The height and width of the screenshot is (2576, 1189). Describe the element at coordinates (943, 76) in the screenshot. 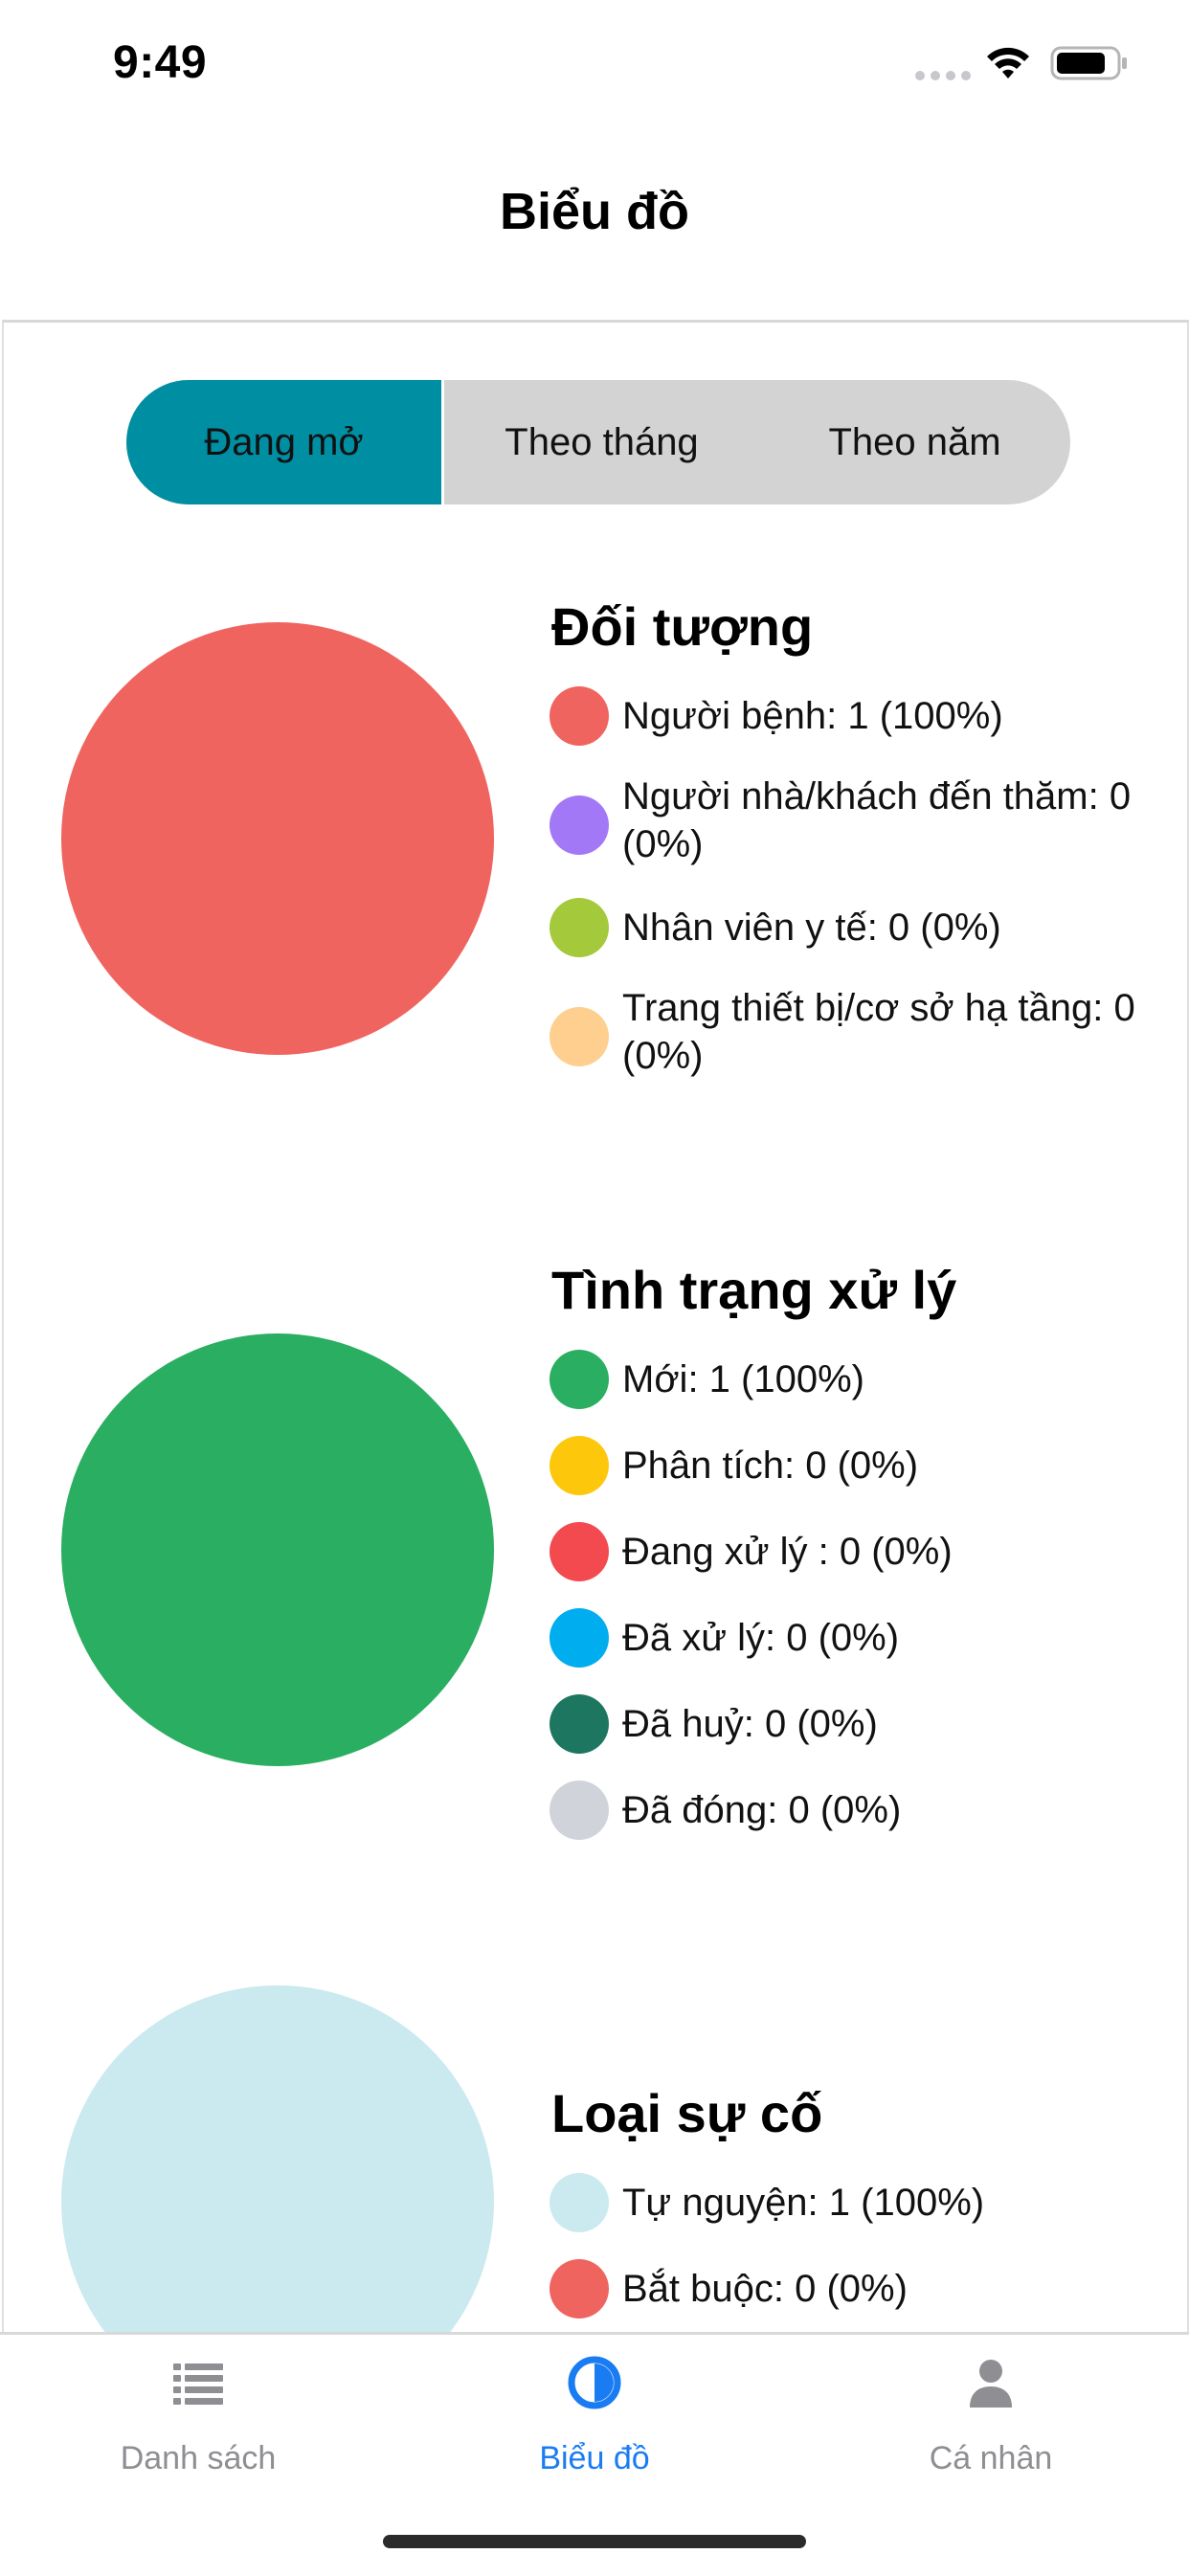

I see `cellular-signal-icon` at that location.